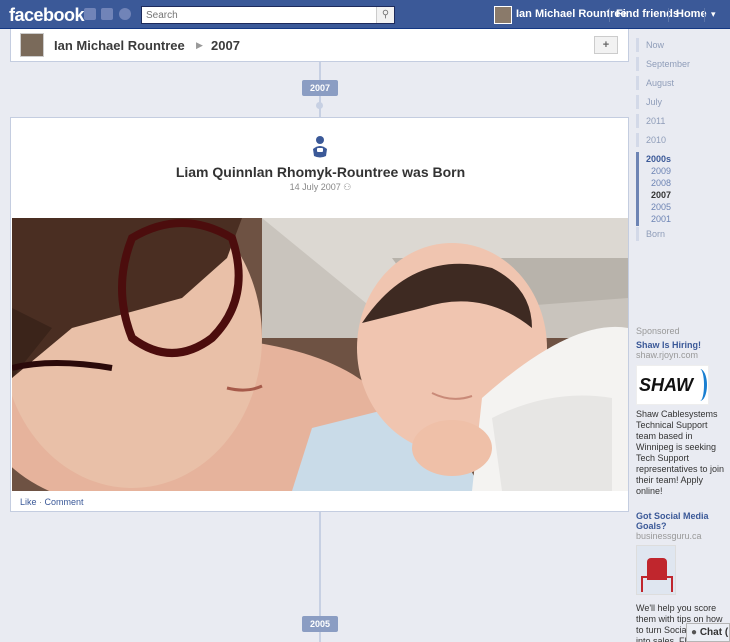 This screenshot has height=642, width=730. Describe the element at coordinates (681, 121) in the screenshot. I see `scrubber-item-2011: 2011` at that location.